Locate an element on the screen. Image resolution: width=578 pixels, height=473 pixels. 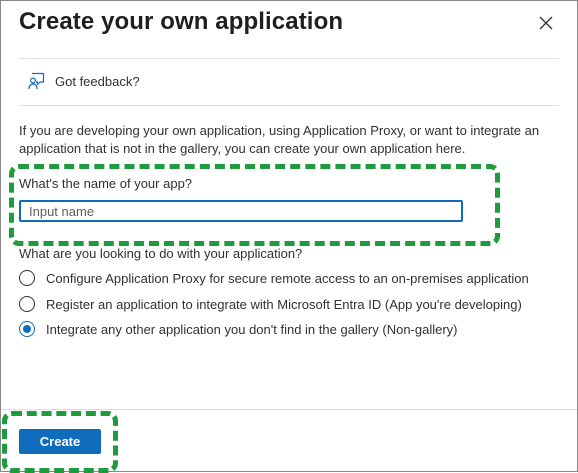
feedback-bar: Got feedback? is located at coordinates (289, 82).